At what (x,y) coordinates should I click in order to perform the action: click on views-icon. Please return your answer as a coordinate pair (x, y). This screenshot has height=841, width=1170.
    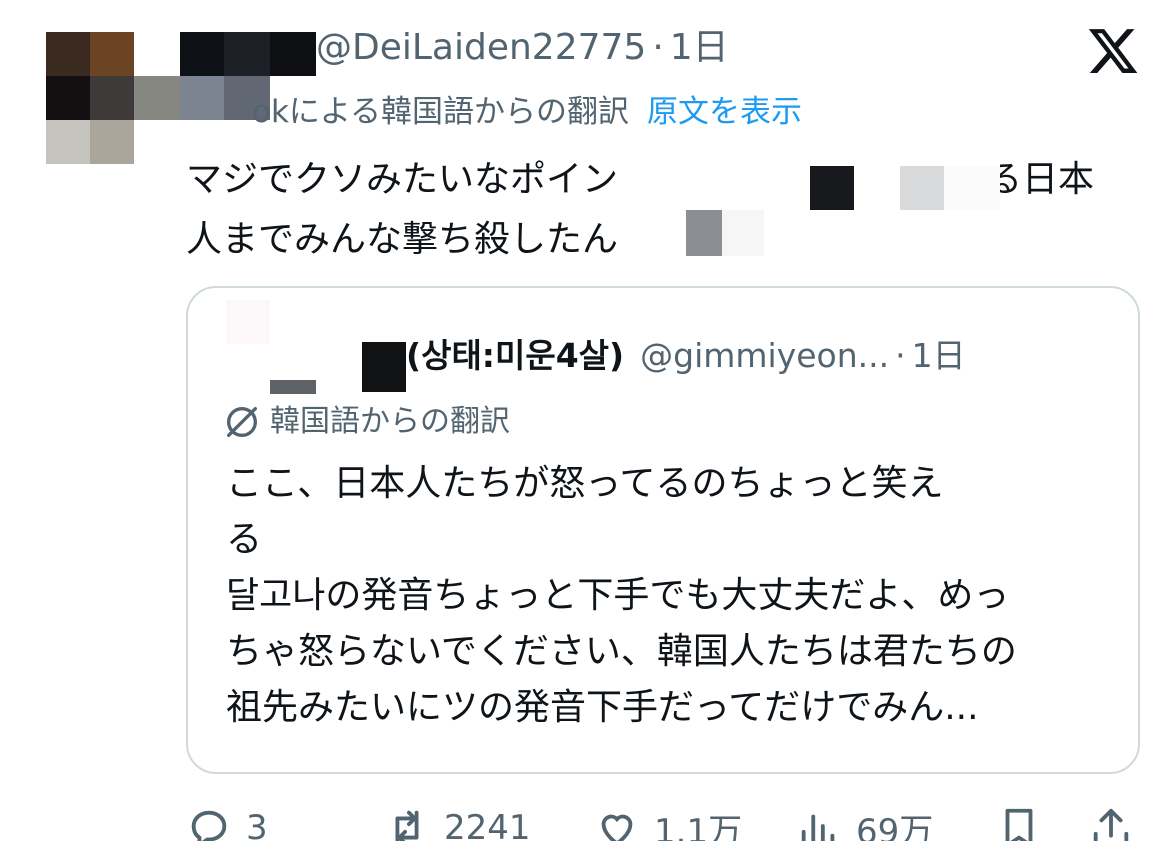
    Looking at the image, I should click on (818, 827).